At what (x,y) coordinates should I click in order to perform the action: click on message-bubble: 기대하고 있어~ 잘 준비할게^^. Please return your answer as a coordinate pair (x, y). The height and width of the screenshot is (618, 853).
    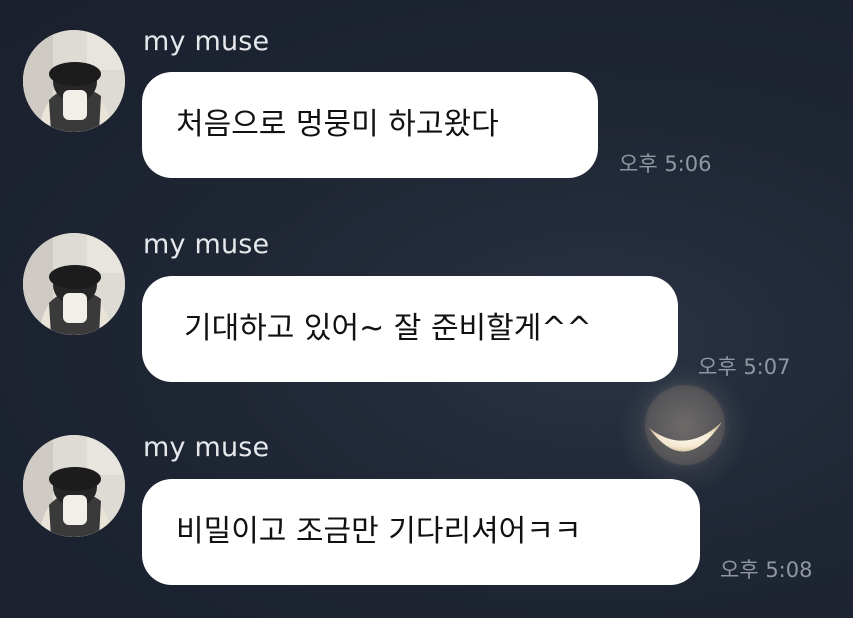
    Looking at the image, I should click on (410, 329).